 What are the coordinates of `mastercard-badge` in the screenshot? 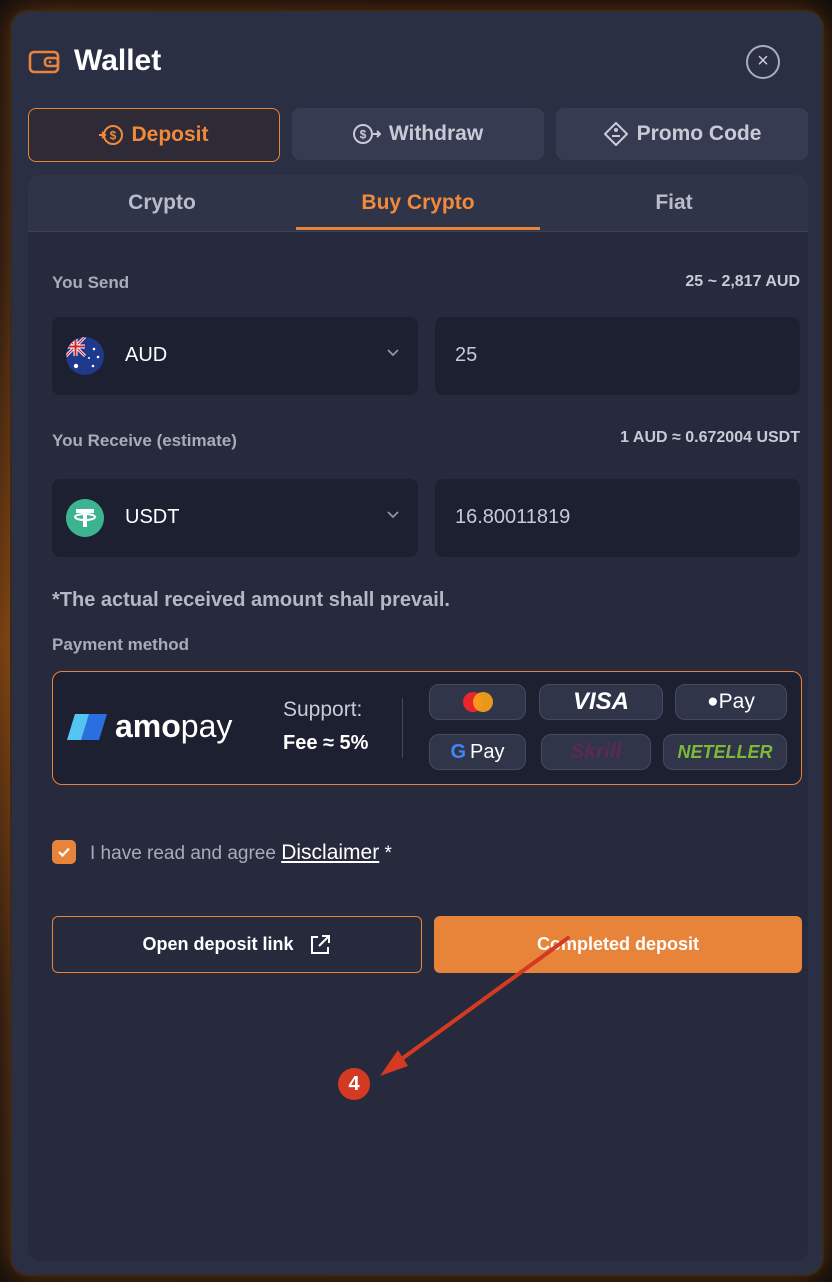 It's located at (477, 702).